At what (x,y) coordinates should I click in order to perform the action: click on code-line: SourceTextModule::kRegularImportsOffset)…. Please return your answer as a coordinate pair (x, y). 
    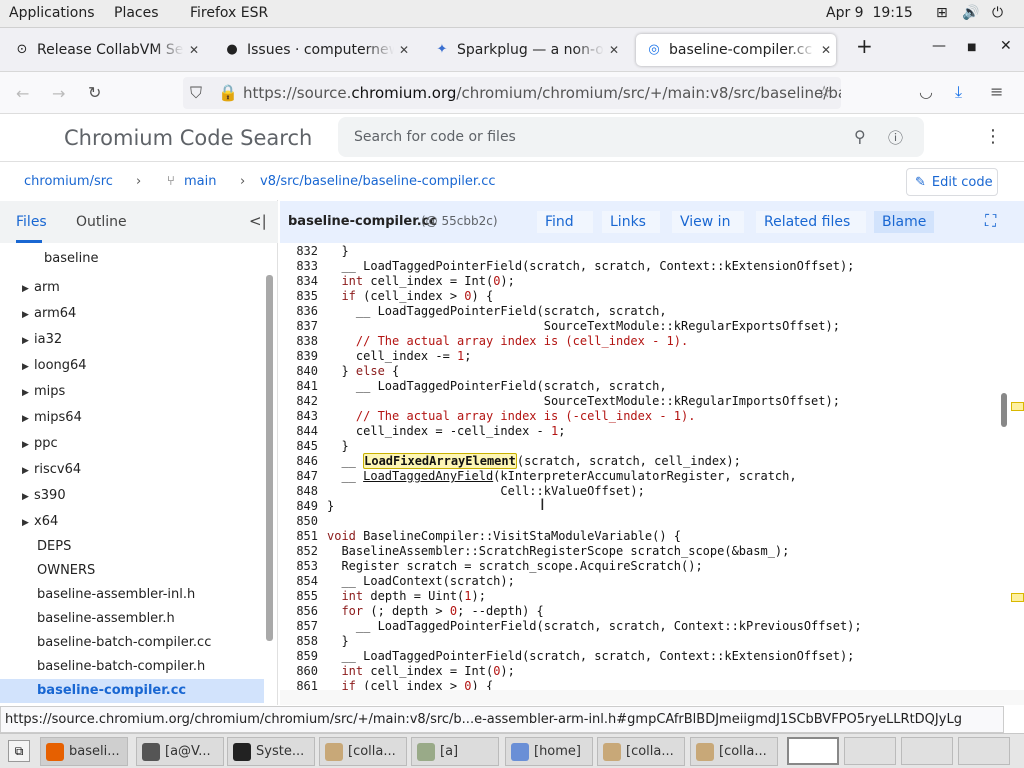
    Looking at the image, I should click on (583, 401).